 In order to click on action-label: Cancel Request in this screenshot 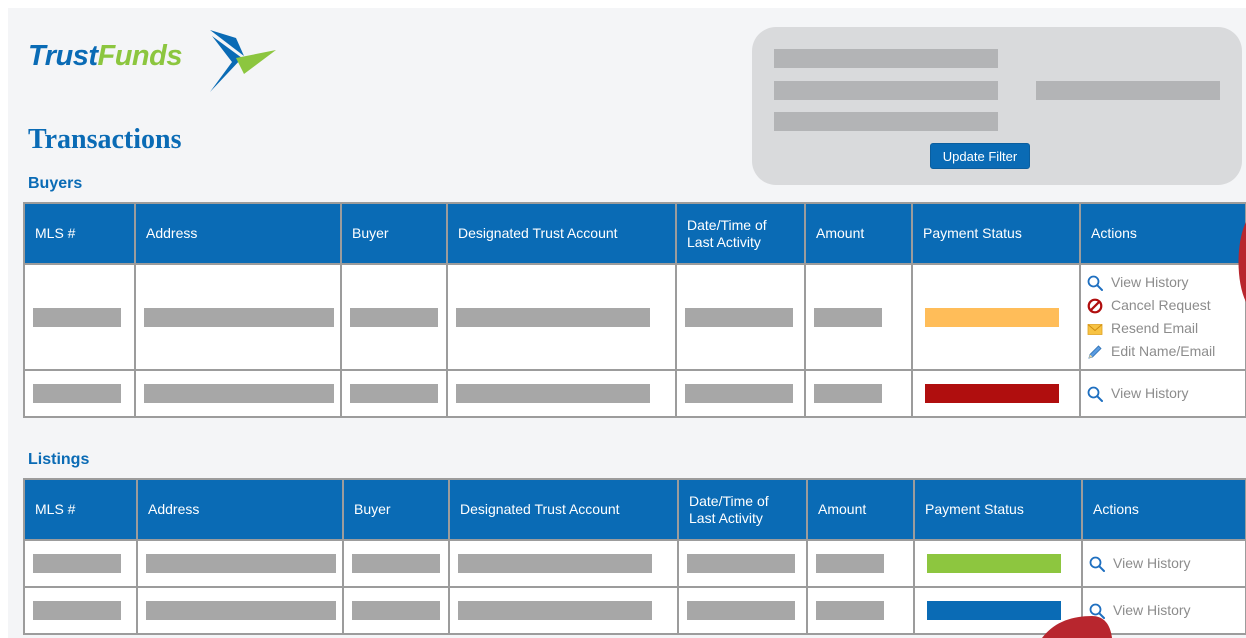, I will do `click(1161, 305)`.